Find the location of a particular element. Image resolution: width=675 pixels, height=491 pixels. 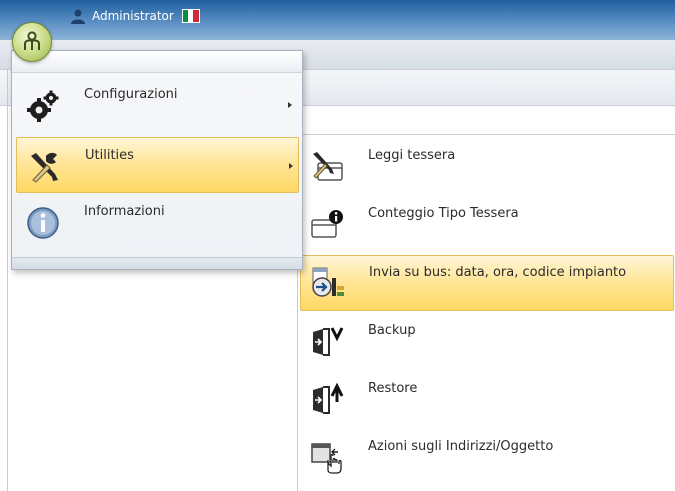

tools-icon is located at coordinates (44, 167).